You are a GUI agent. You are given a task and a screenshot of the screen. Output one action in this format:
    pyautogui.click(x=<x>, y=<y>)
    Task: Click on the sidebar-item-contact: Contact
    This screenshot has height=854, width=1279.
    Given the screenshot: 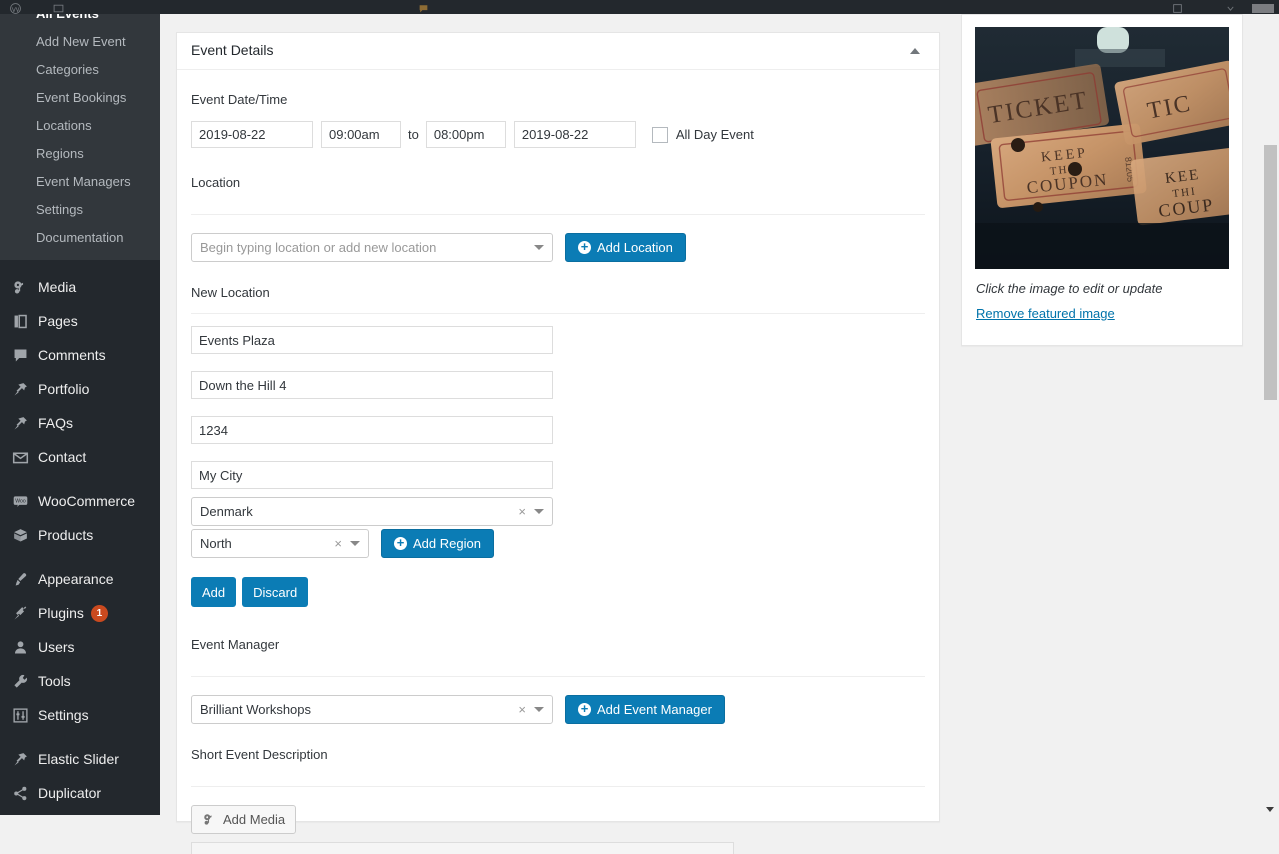 What is the action you would take?
    pyautogui.click(x=80, y=457)
    